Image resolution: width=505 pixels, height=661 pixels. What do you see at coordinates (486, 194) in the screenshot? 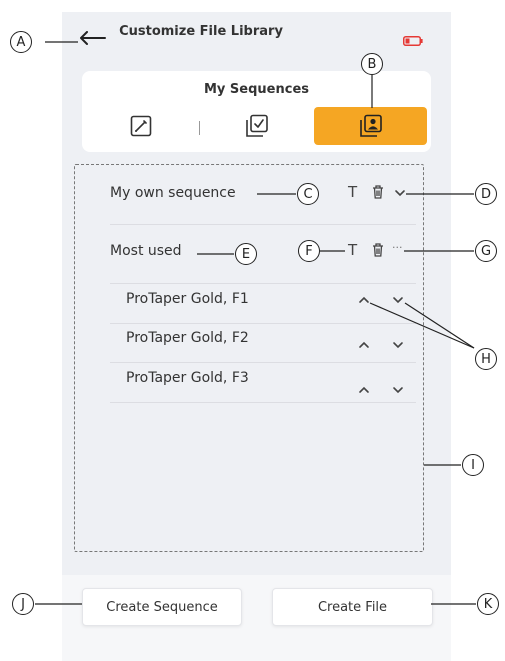
I see `callout-d: D` at bounding box center [486, 194].